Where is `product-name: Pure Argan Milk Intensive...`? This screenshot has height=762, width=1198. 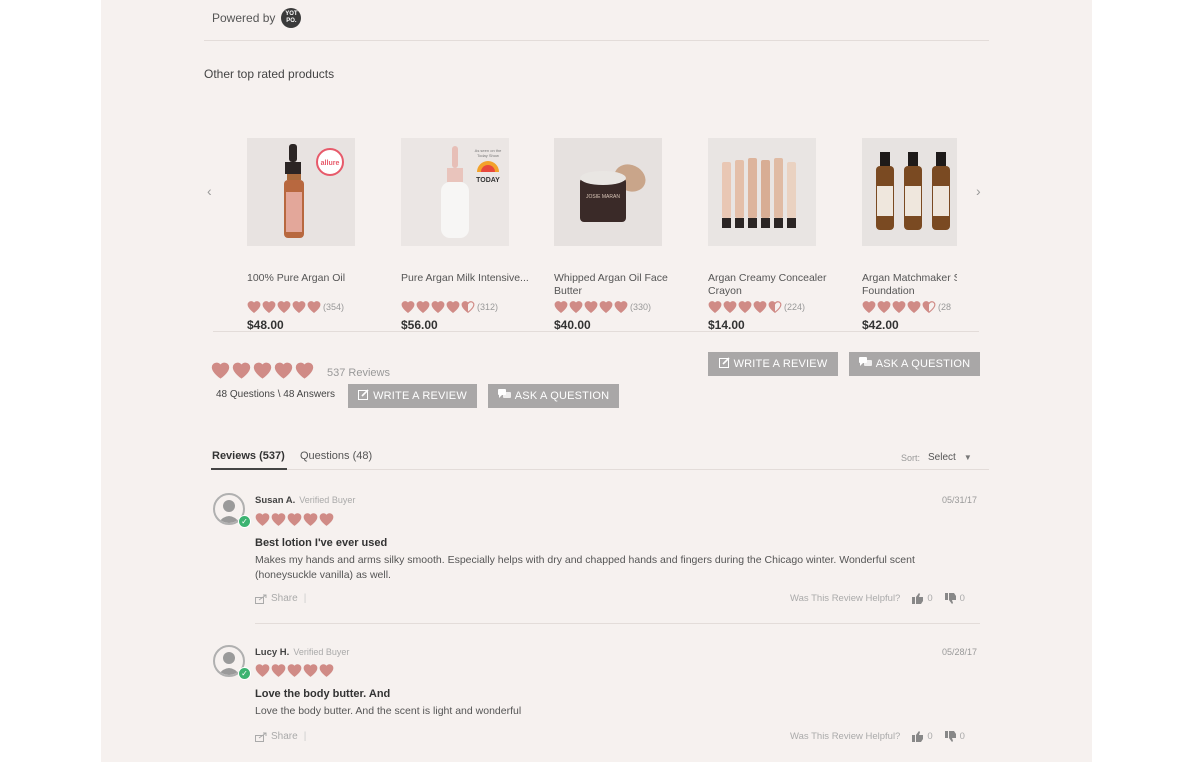
product-name: Pure Argan Milk Intensive... is located at coordinates (467, 278).